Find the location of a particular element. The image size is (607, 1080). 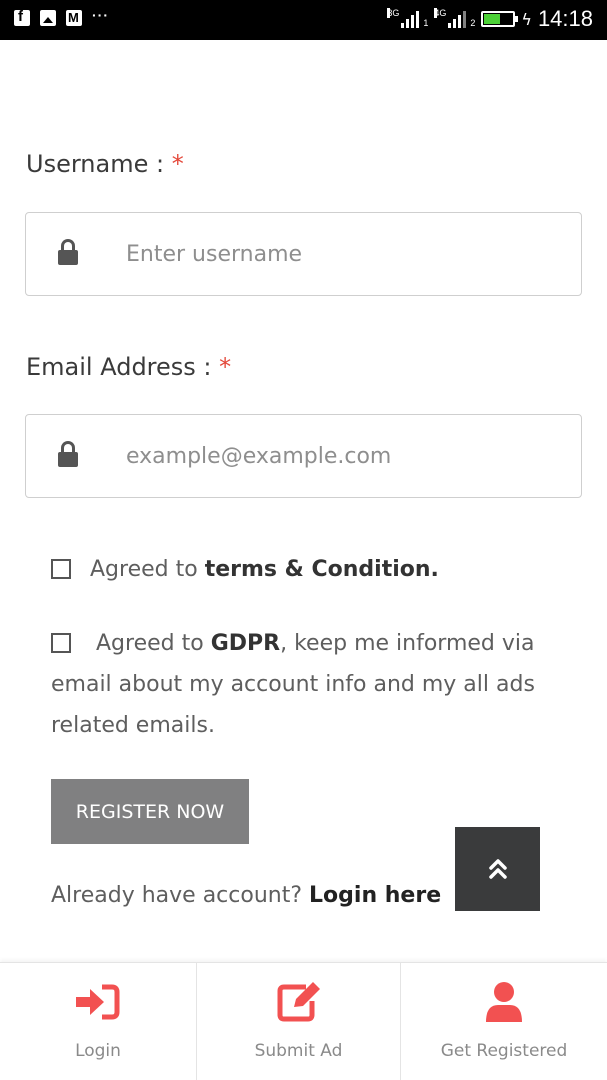

terms-checkbox is located at coordinates (61, 569).